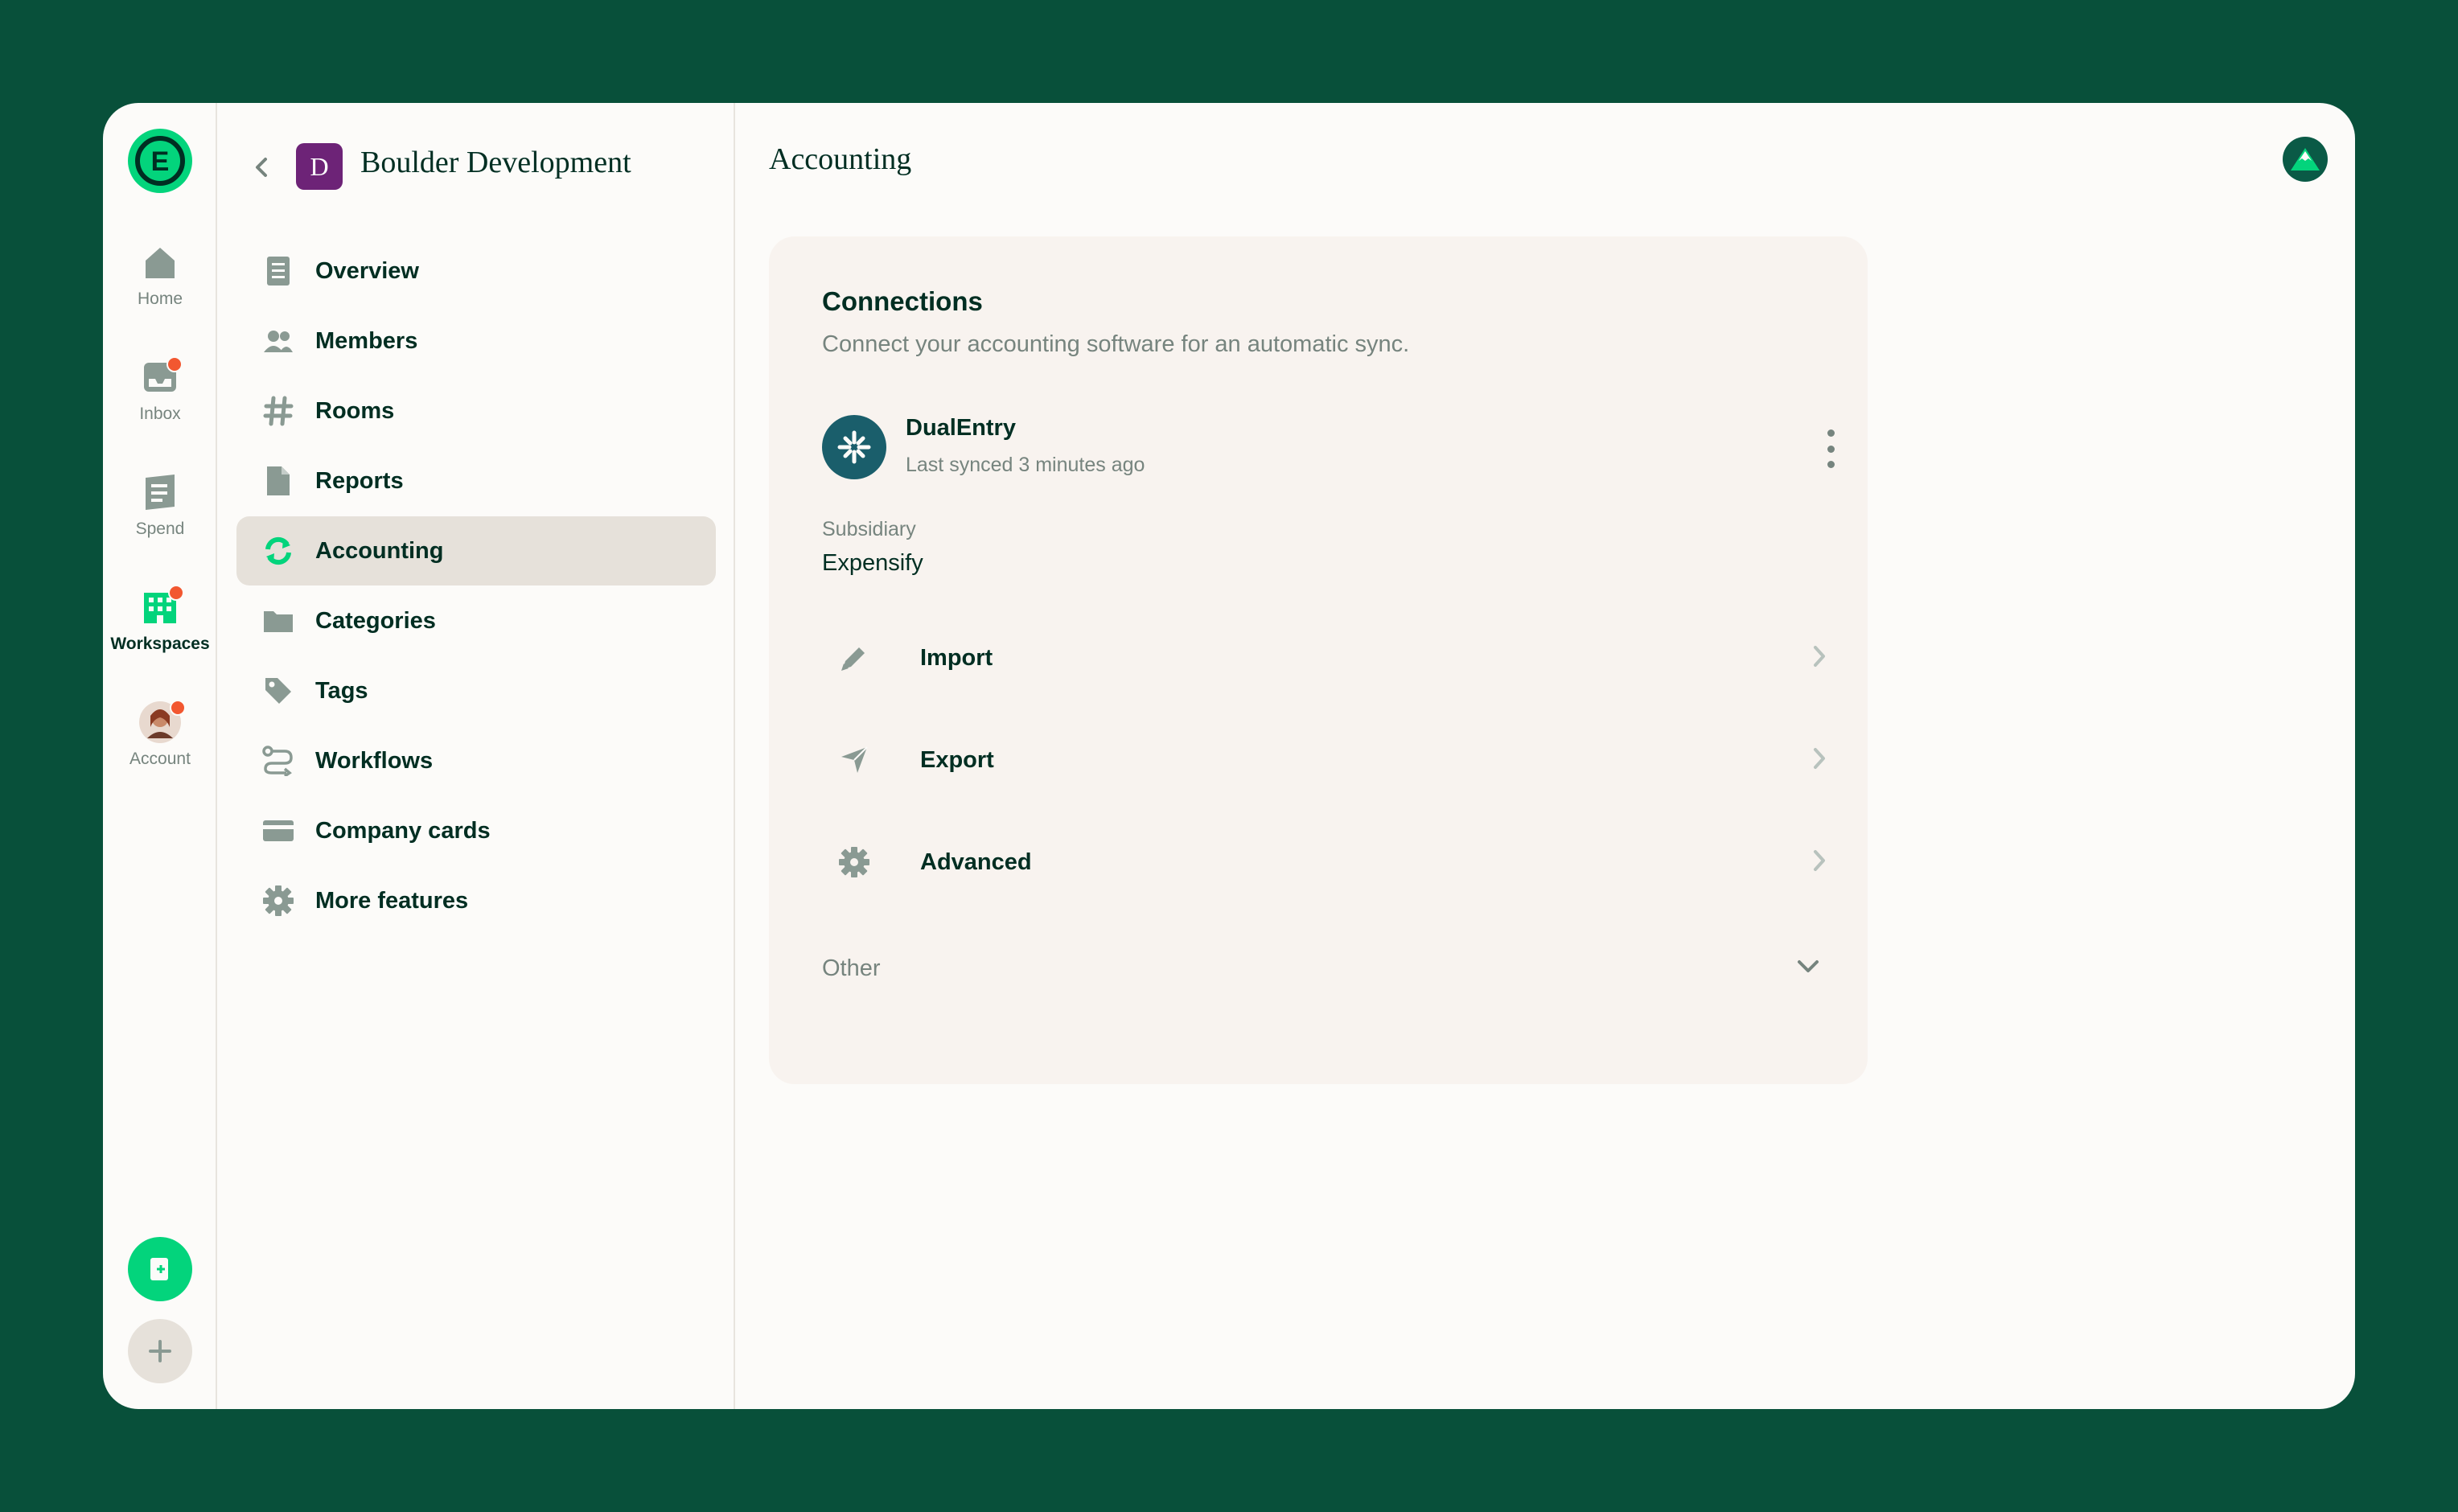  Describe the element at coordinates (160, 529) in the screenshot. I see `nav-spend-label: Spend` at that location.